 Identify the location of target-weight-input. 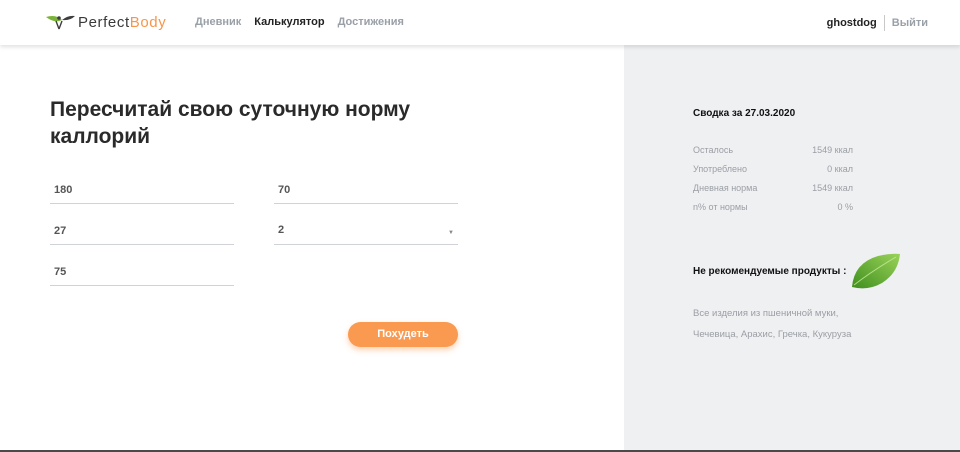
(142, 272).